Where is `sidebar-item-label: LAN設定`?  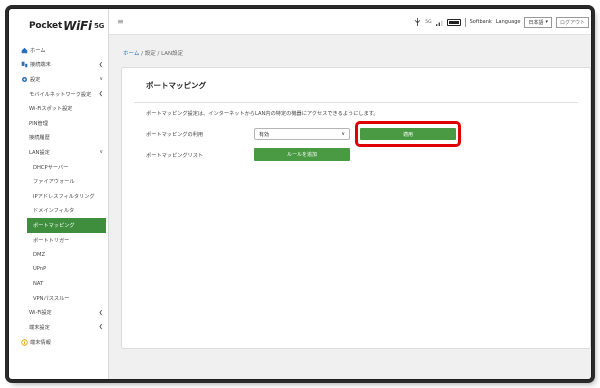
sidebar-item-label: LAN設定 is located at coordinates (39, 152).